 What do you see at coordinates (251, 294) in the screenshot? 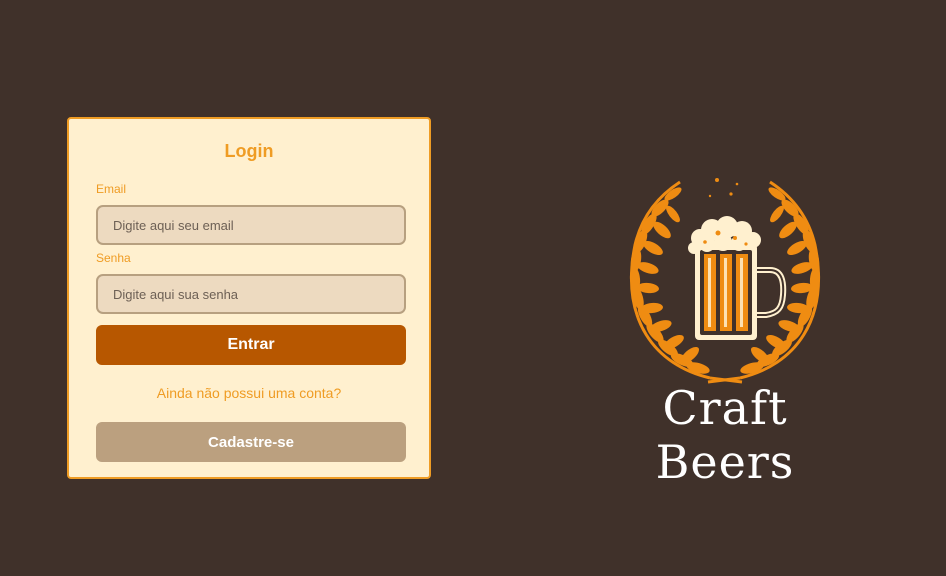
I see `password-input` at bounding box center [251, 294].